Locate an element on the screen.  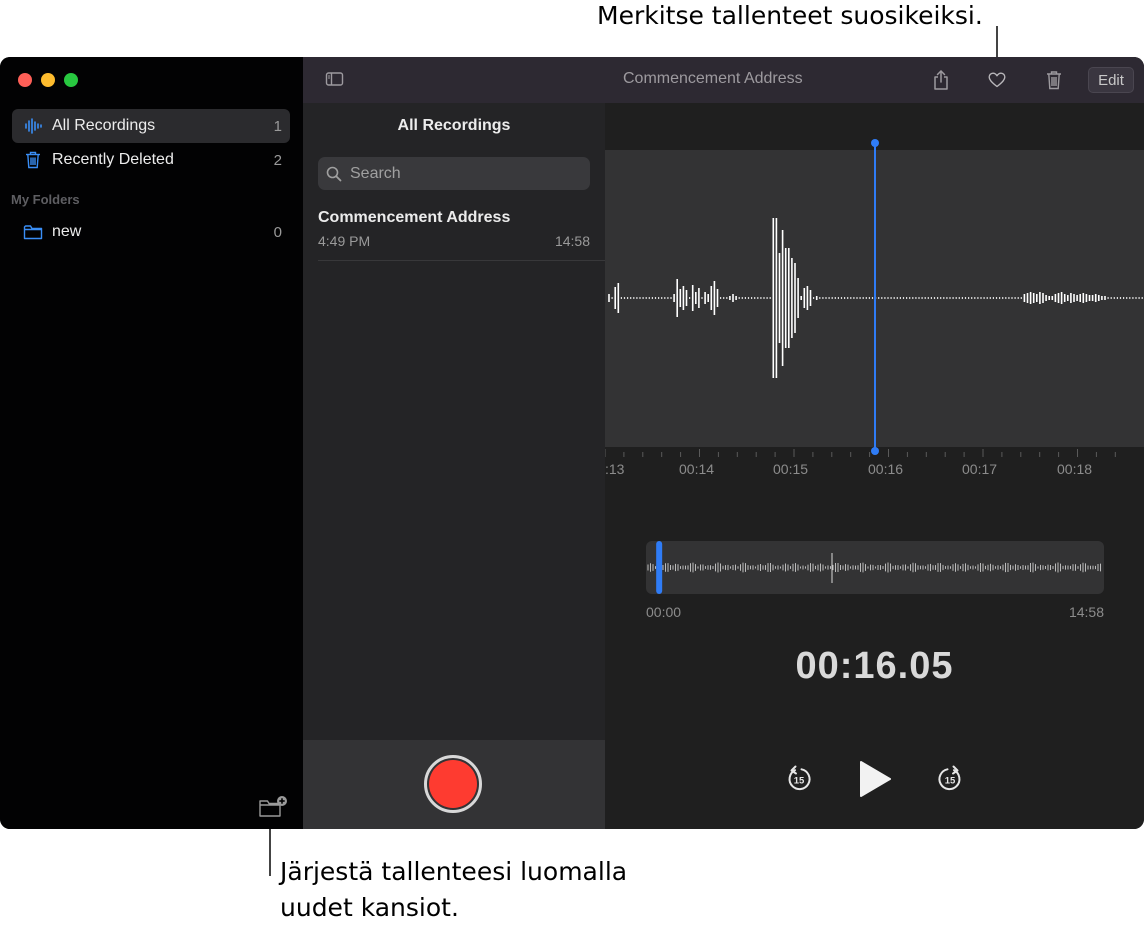
play-button is located at coordinates (875, 779).